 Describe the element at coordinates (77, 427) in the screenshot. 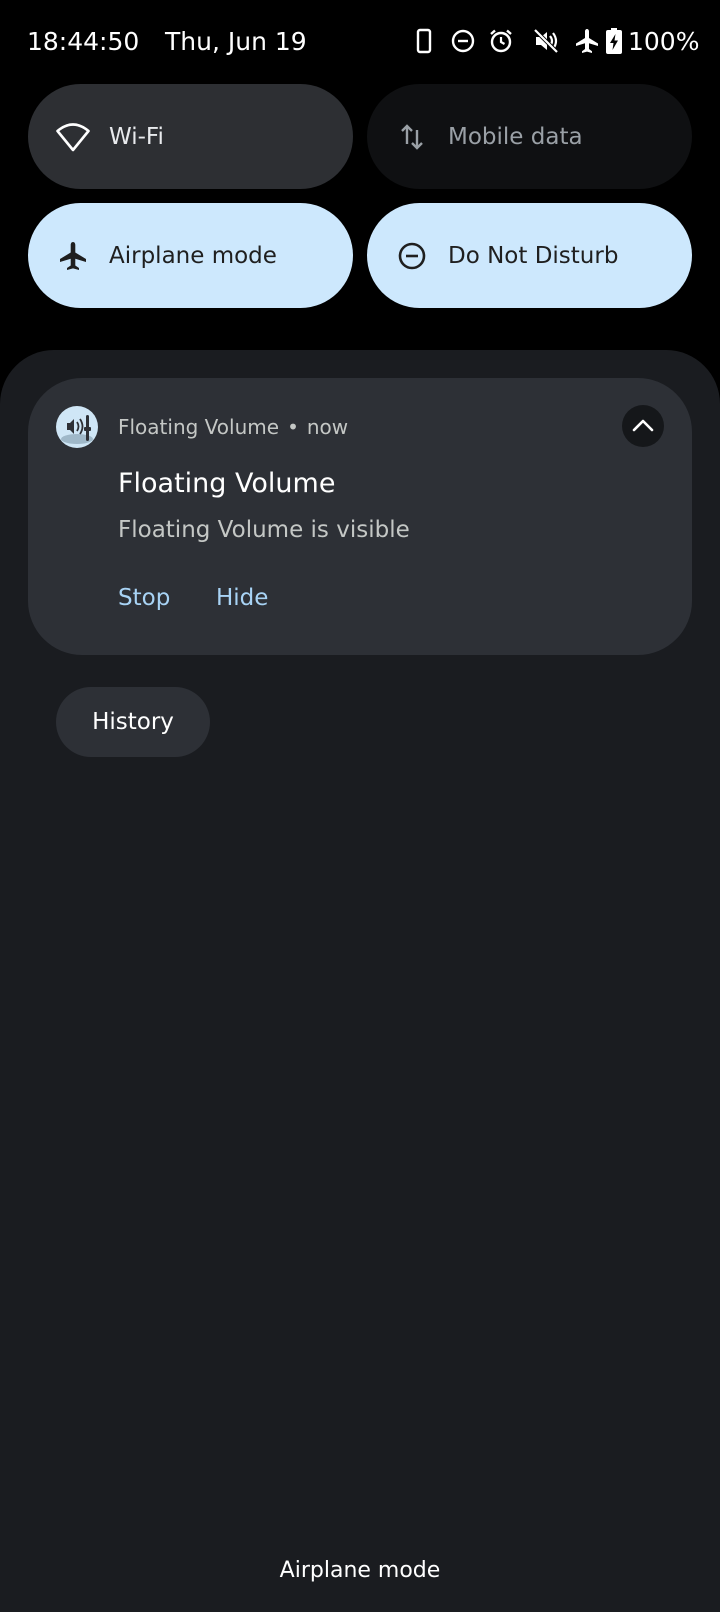

I see `floating-volume-app-icon` at that location.